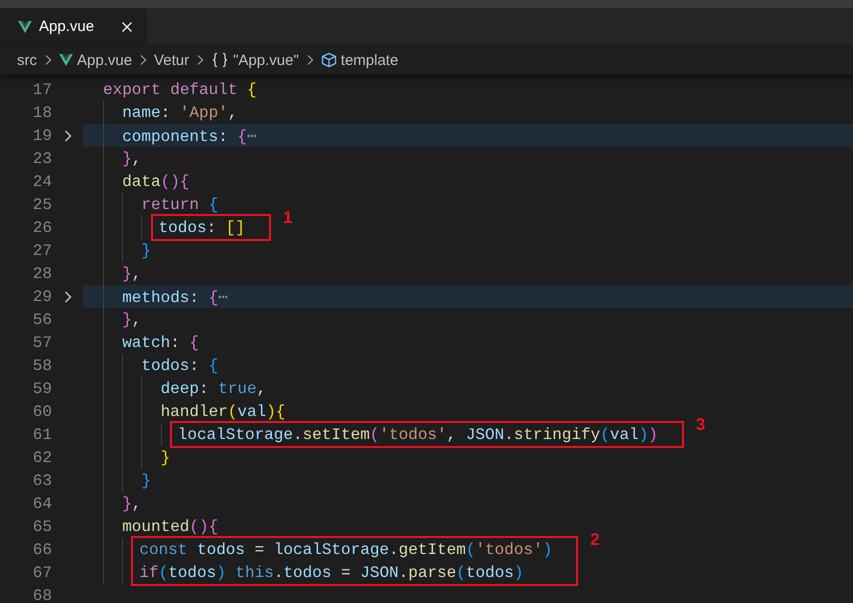 Image resolution: width=853 pixels, height=603 pixels. I want to click on close-icon, so click(127, 26).